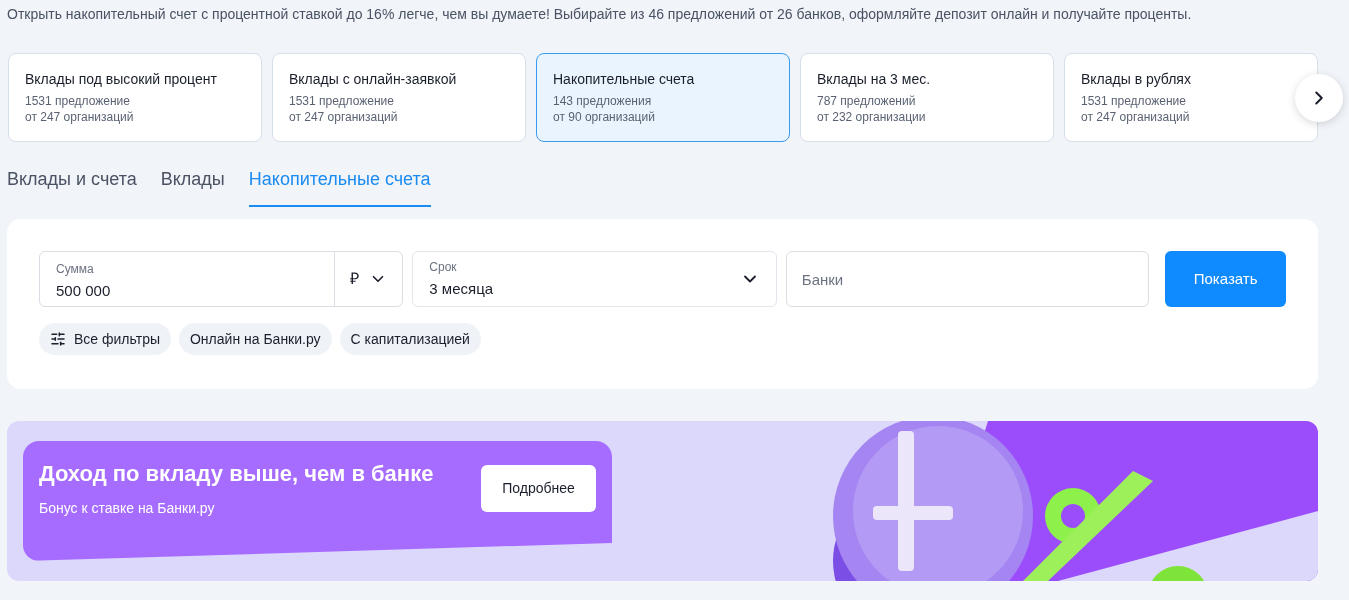  Describe the element at coordinates (967, 279) in the screenshot. I see `banks-field: Банки` at that location.